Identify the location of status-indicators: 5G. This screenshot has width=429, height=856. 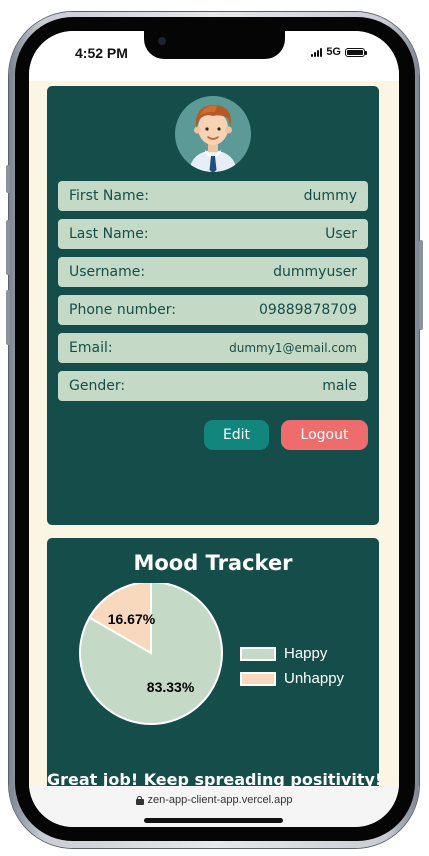
(339, 52).